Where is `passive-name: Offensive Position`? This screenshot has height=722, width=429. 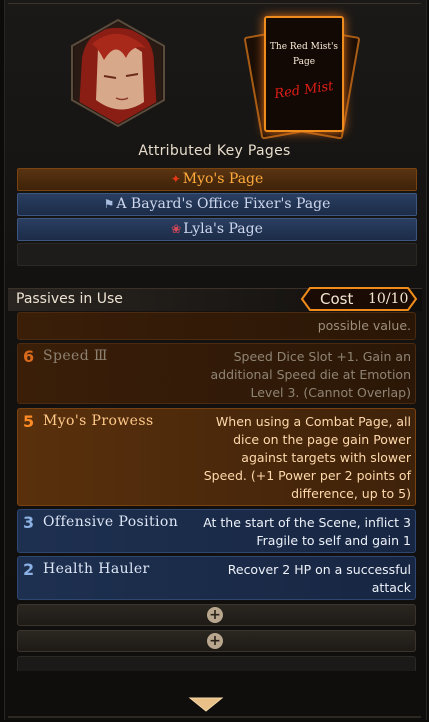
passive-name: Offensive Position is located at coordinates (111, 522).